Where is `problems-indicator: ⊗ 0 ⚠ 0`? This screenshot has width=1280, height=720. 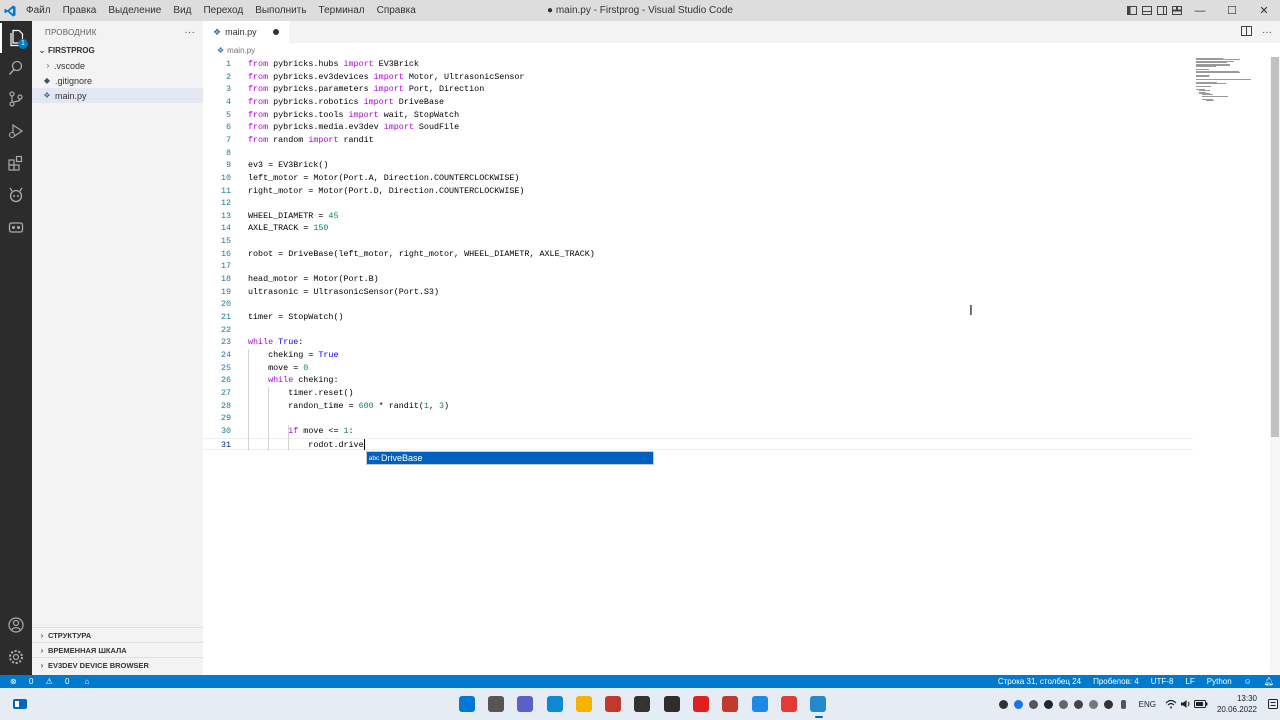
problems-indicator: ⊗ 0 ⚠ 0 is located at coordinates (39, 681).